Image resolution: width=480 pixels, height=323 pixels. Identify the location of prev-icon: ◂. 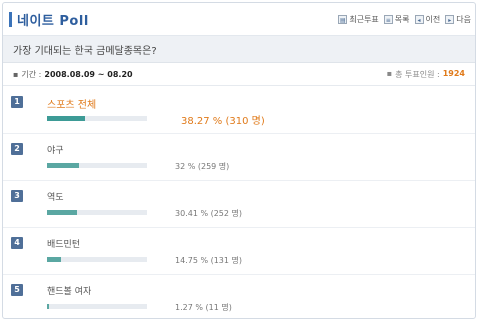
(419, 19).